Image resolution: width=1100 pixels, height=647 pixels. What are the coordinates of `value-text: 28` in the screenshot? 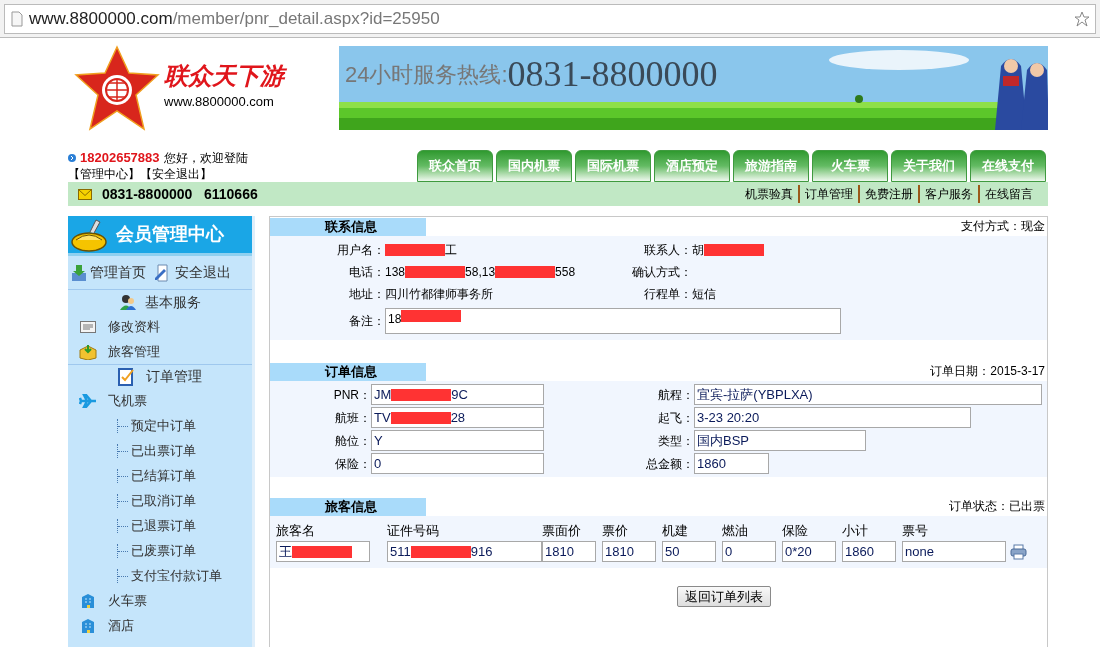 It's located at (458, 417).